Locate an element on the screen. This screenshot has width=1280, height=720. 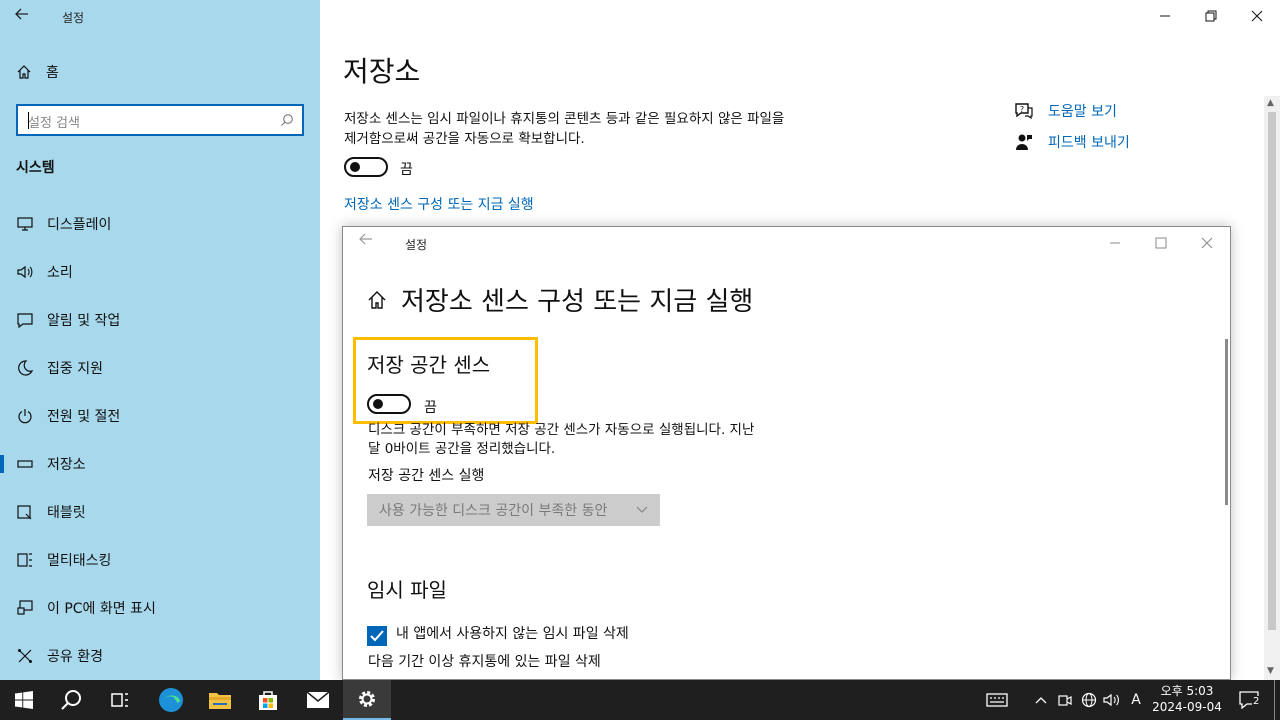
toggle-state-label: 끔 is located at coordinates (406, 170).